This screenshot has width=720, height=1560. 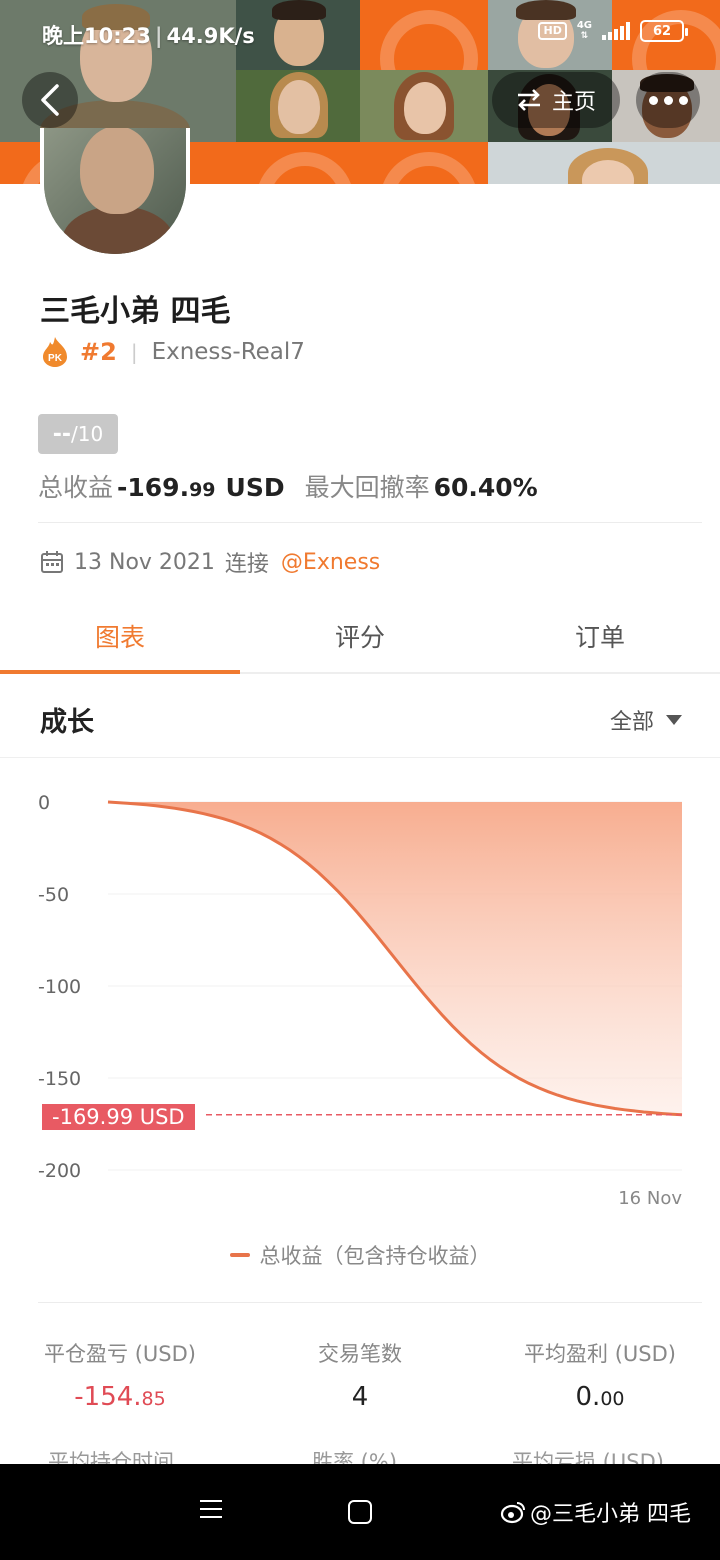 I want to click on avatar, so click(x=115, y=193).